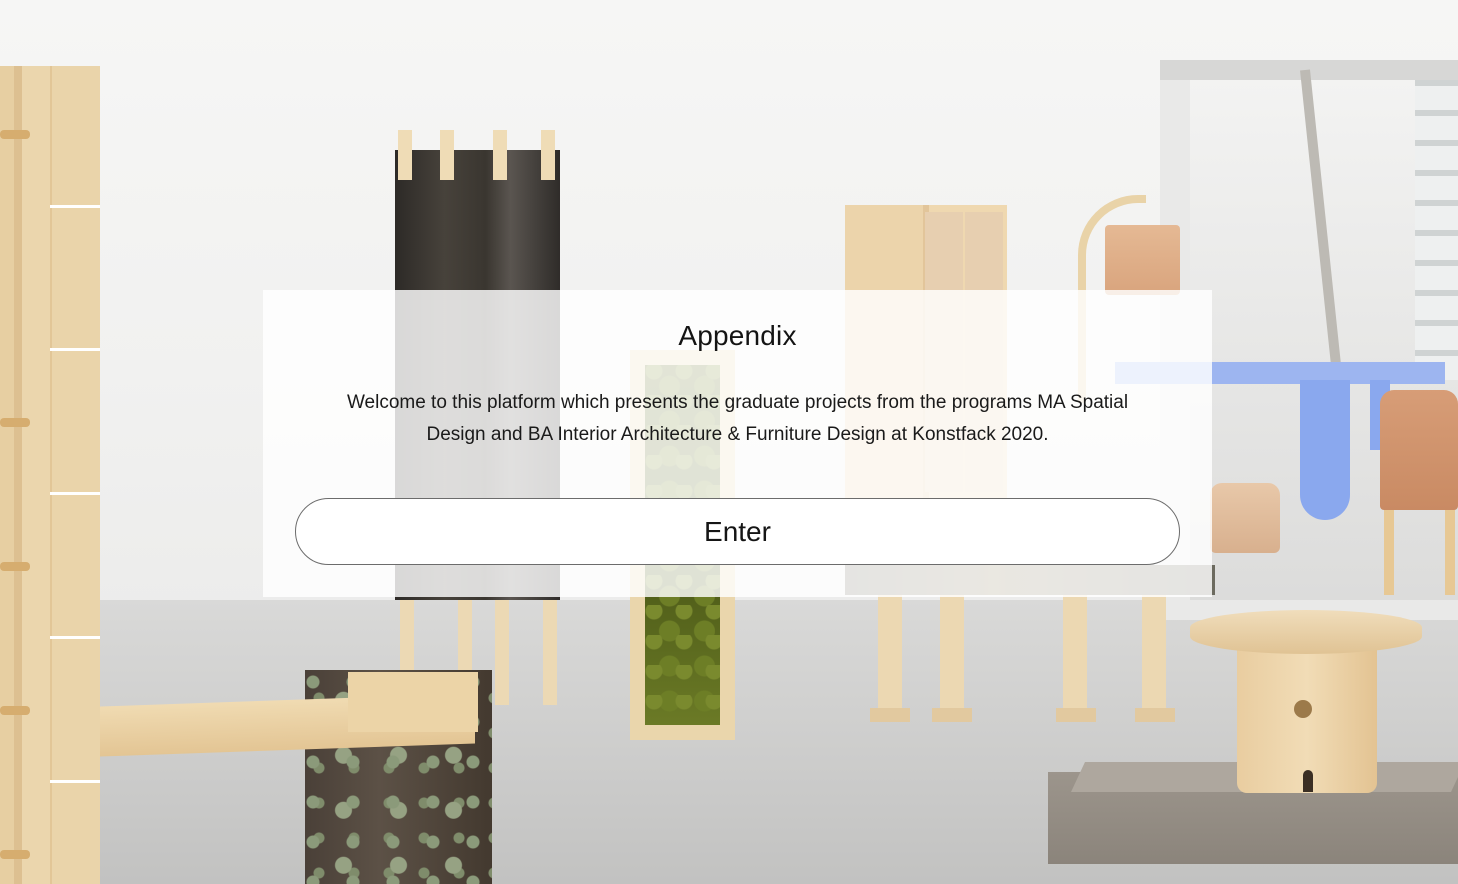 This screenshot has width=1458, height=884. I want to click on plank-end, so click(413, 702).